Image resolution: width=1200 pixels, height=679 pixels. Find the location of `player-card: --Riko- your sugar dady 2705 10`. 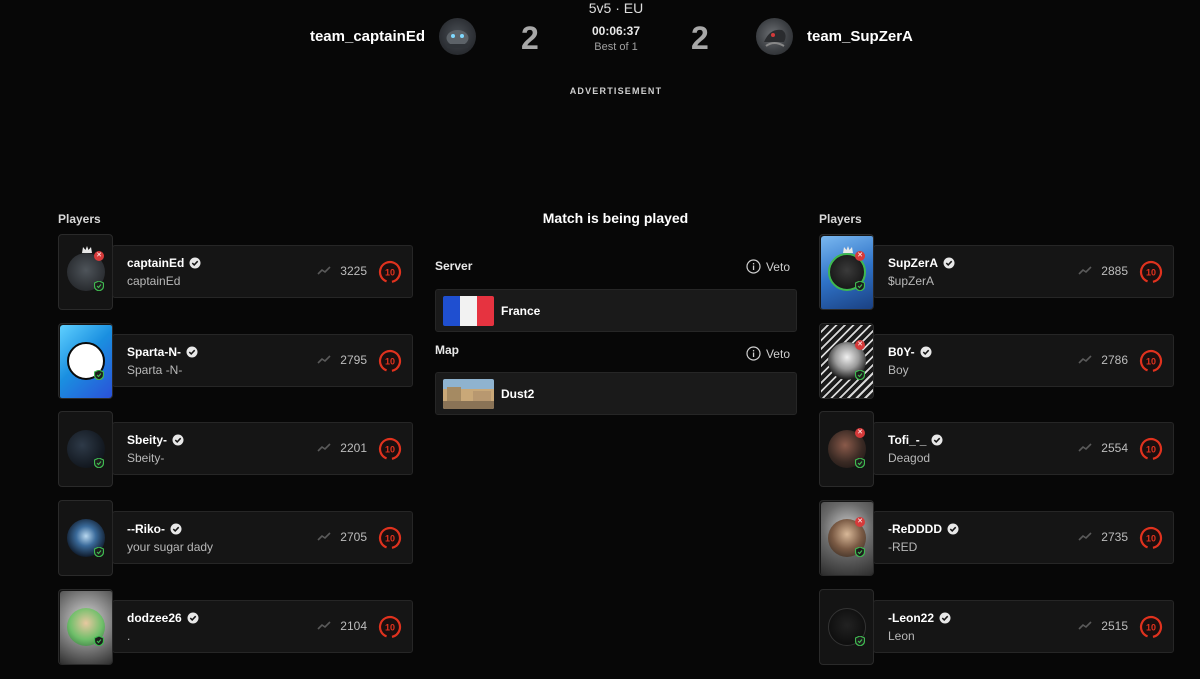

player-card: --Riko- your sugar dady 2705 10 is located at coordinates (262, 537).